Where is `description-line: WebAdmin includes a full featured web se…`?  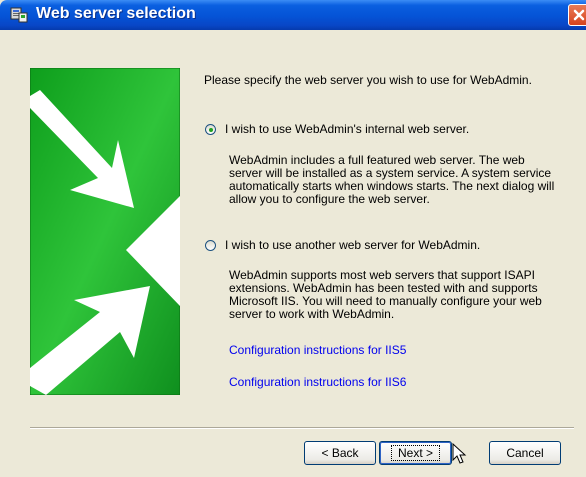
description-line: WebAdmin includes a full featured web se… is located at coordinates (377, 160).